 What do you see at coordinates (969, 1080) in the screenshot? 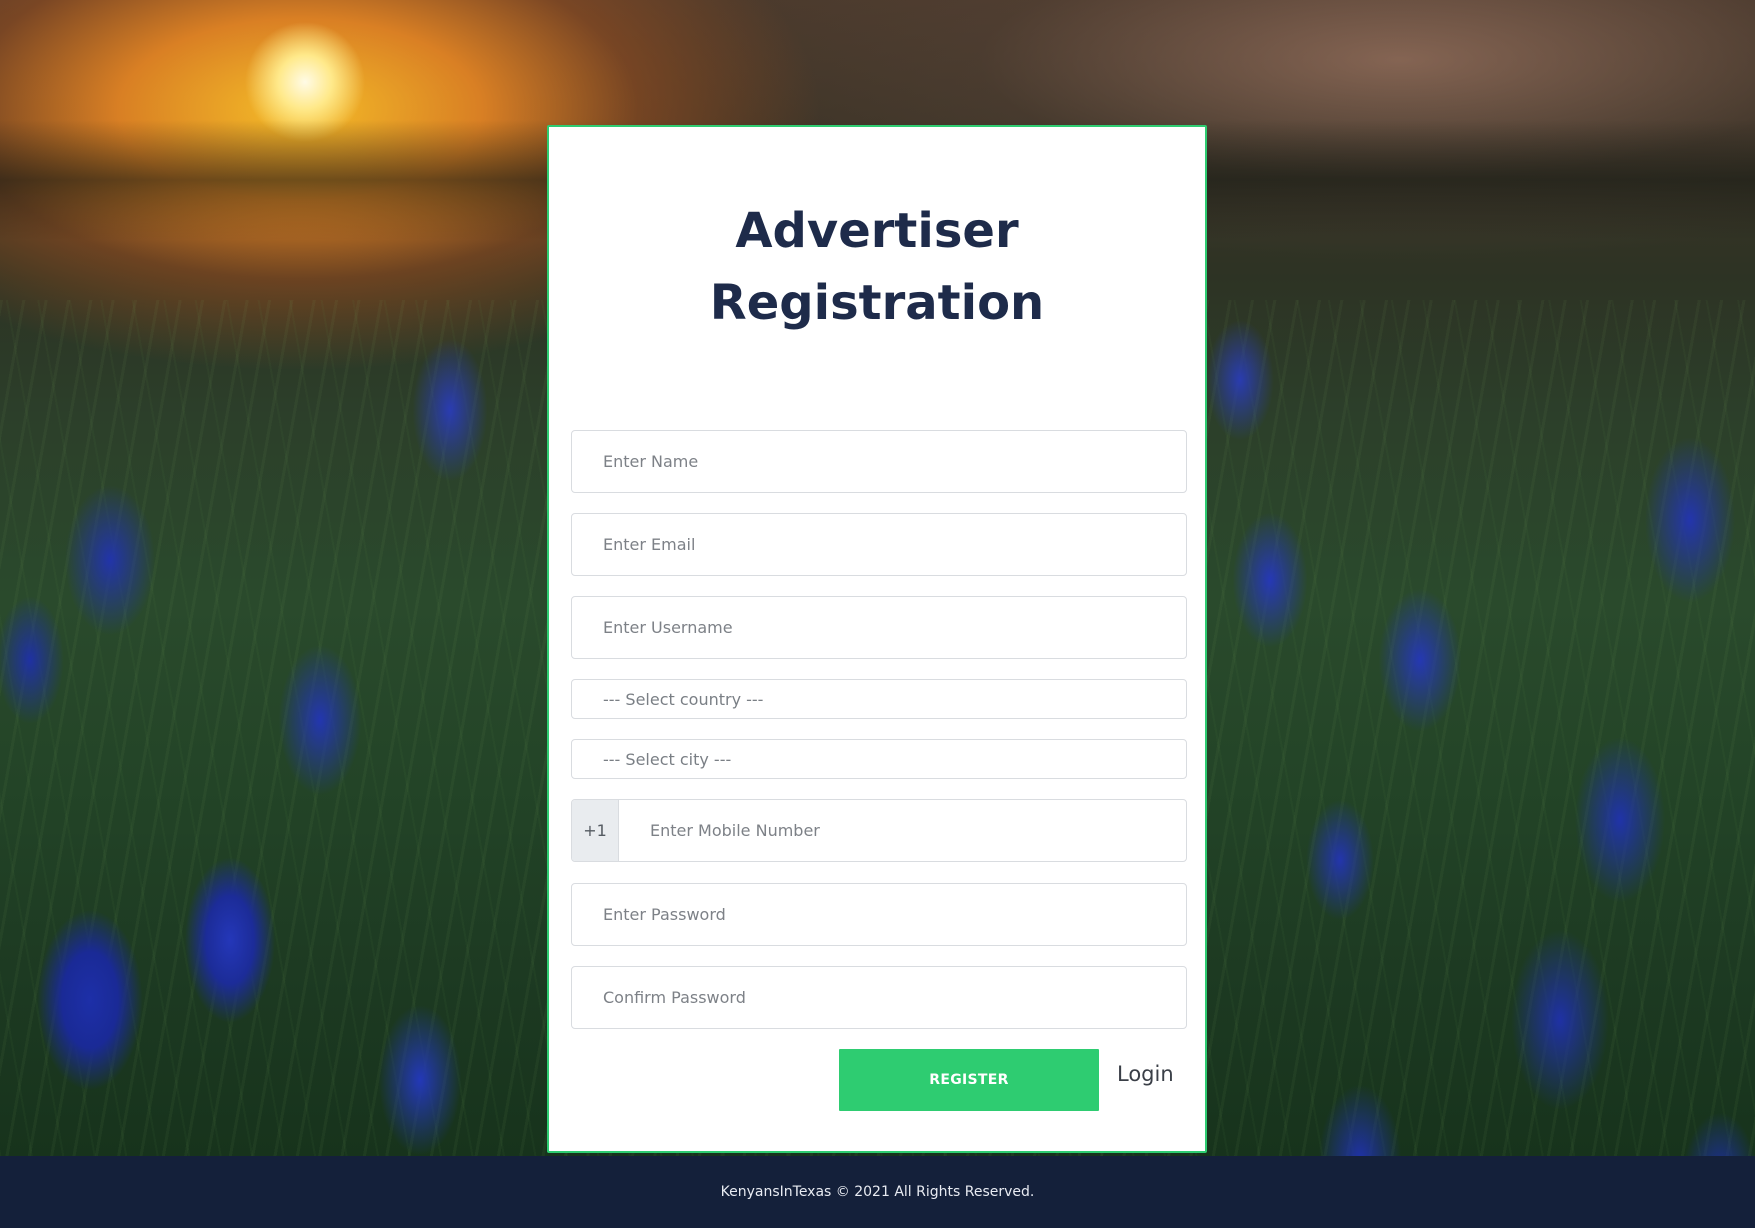
I see `register-button: REGISTER` at bounding box center [969, 1080].